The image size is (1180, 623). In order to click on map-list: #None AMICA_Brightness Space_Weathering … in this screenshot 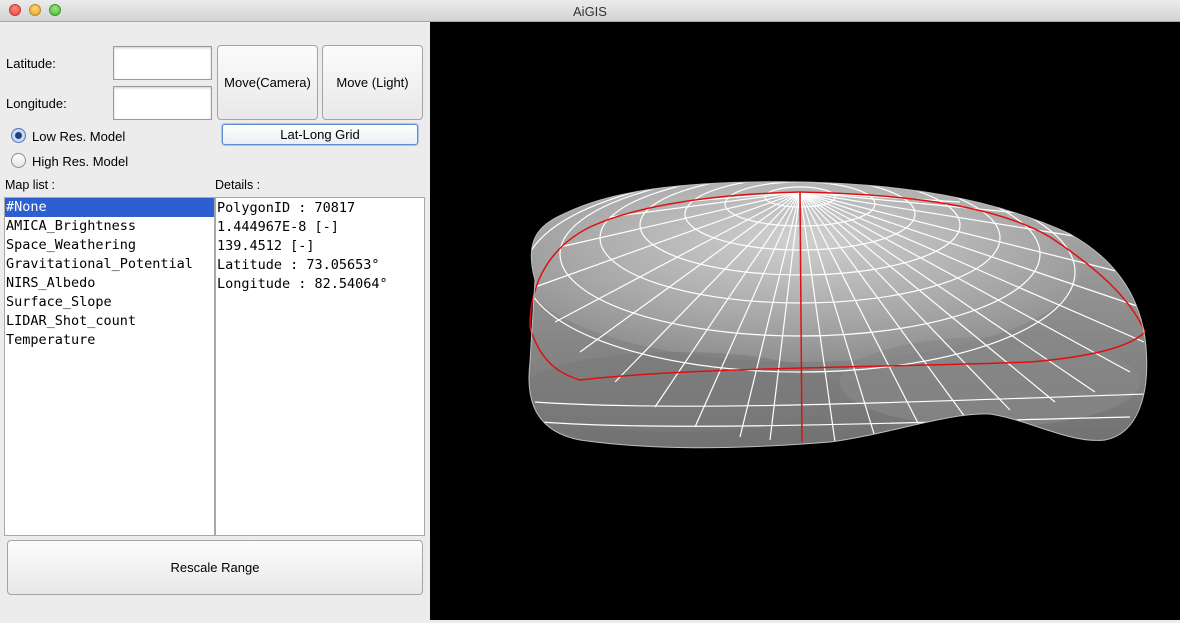, I will do `click(109, 366)`.